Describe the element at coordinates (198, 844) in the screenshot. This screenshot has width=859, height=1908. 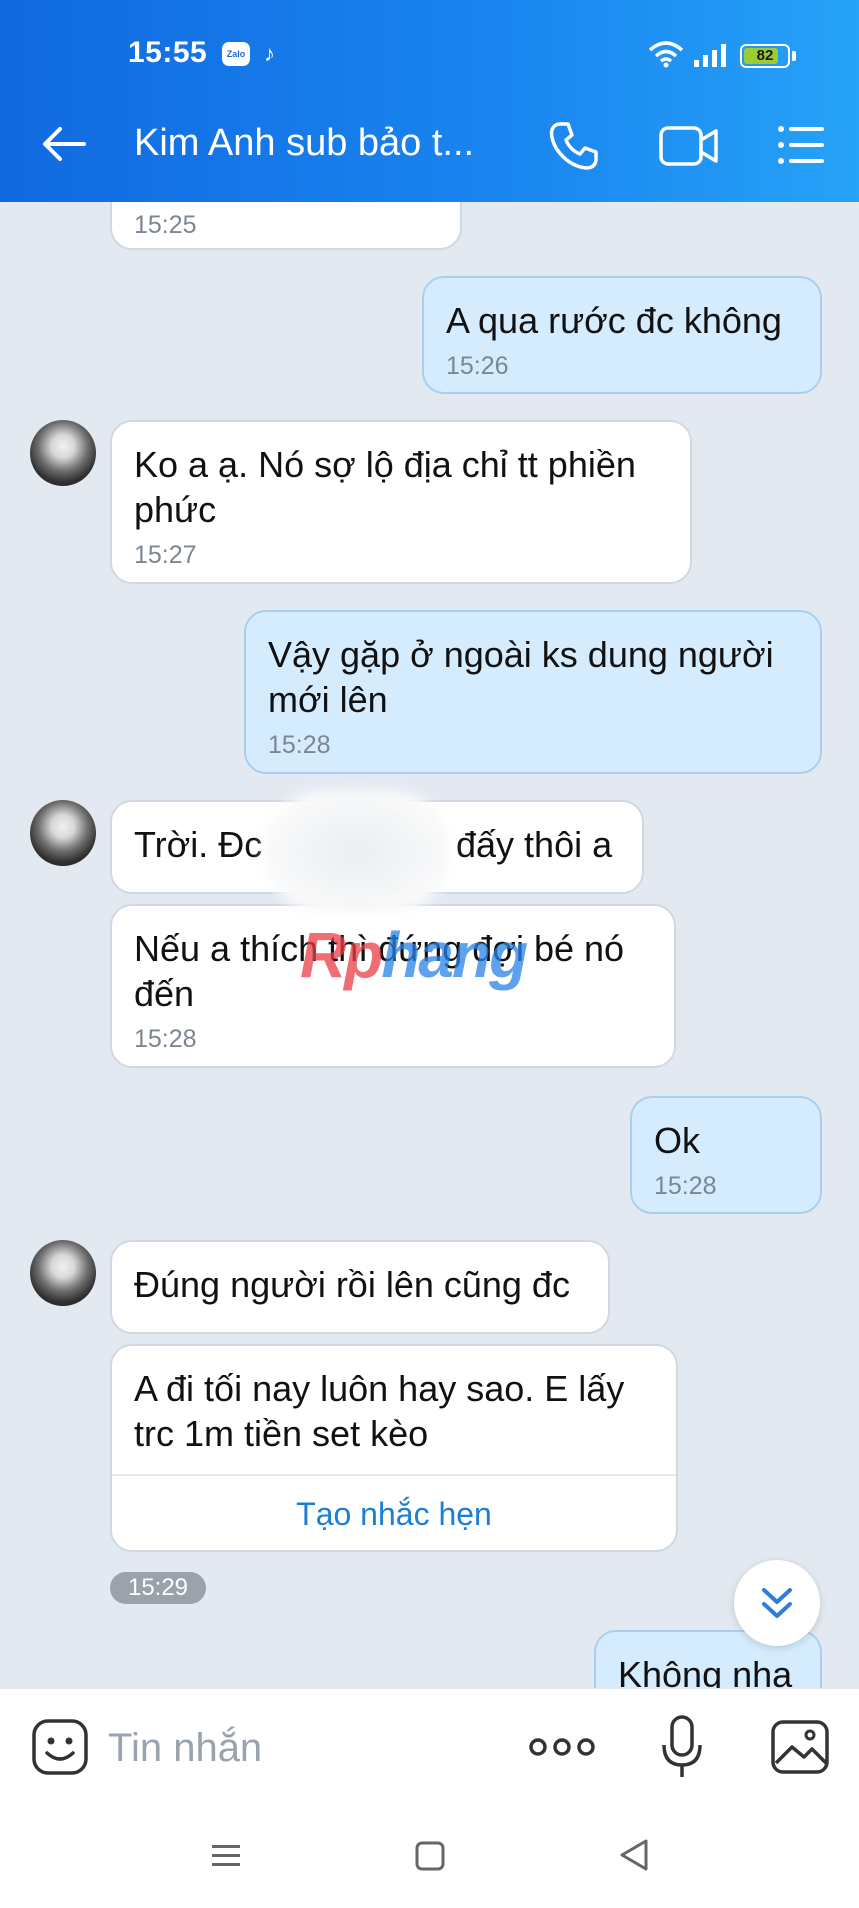
I see `message-text-start: Trời. Đc` at that location.